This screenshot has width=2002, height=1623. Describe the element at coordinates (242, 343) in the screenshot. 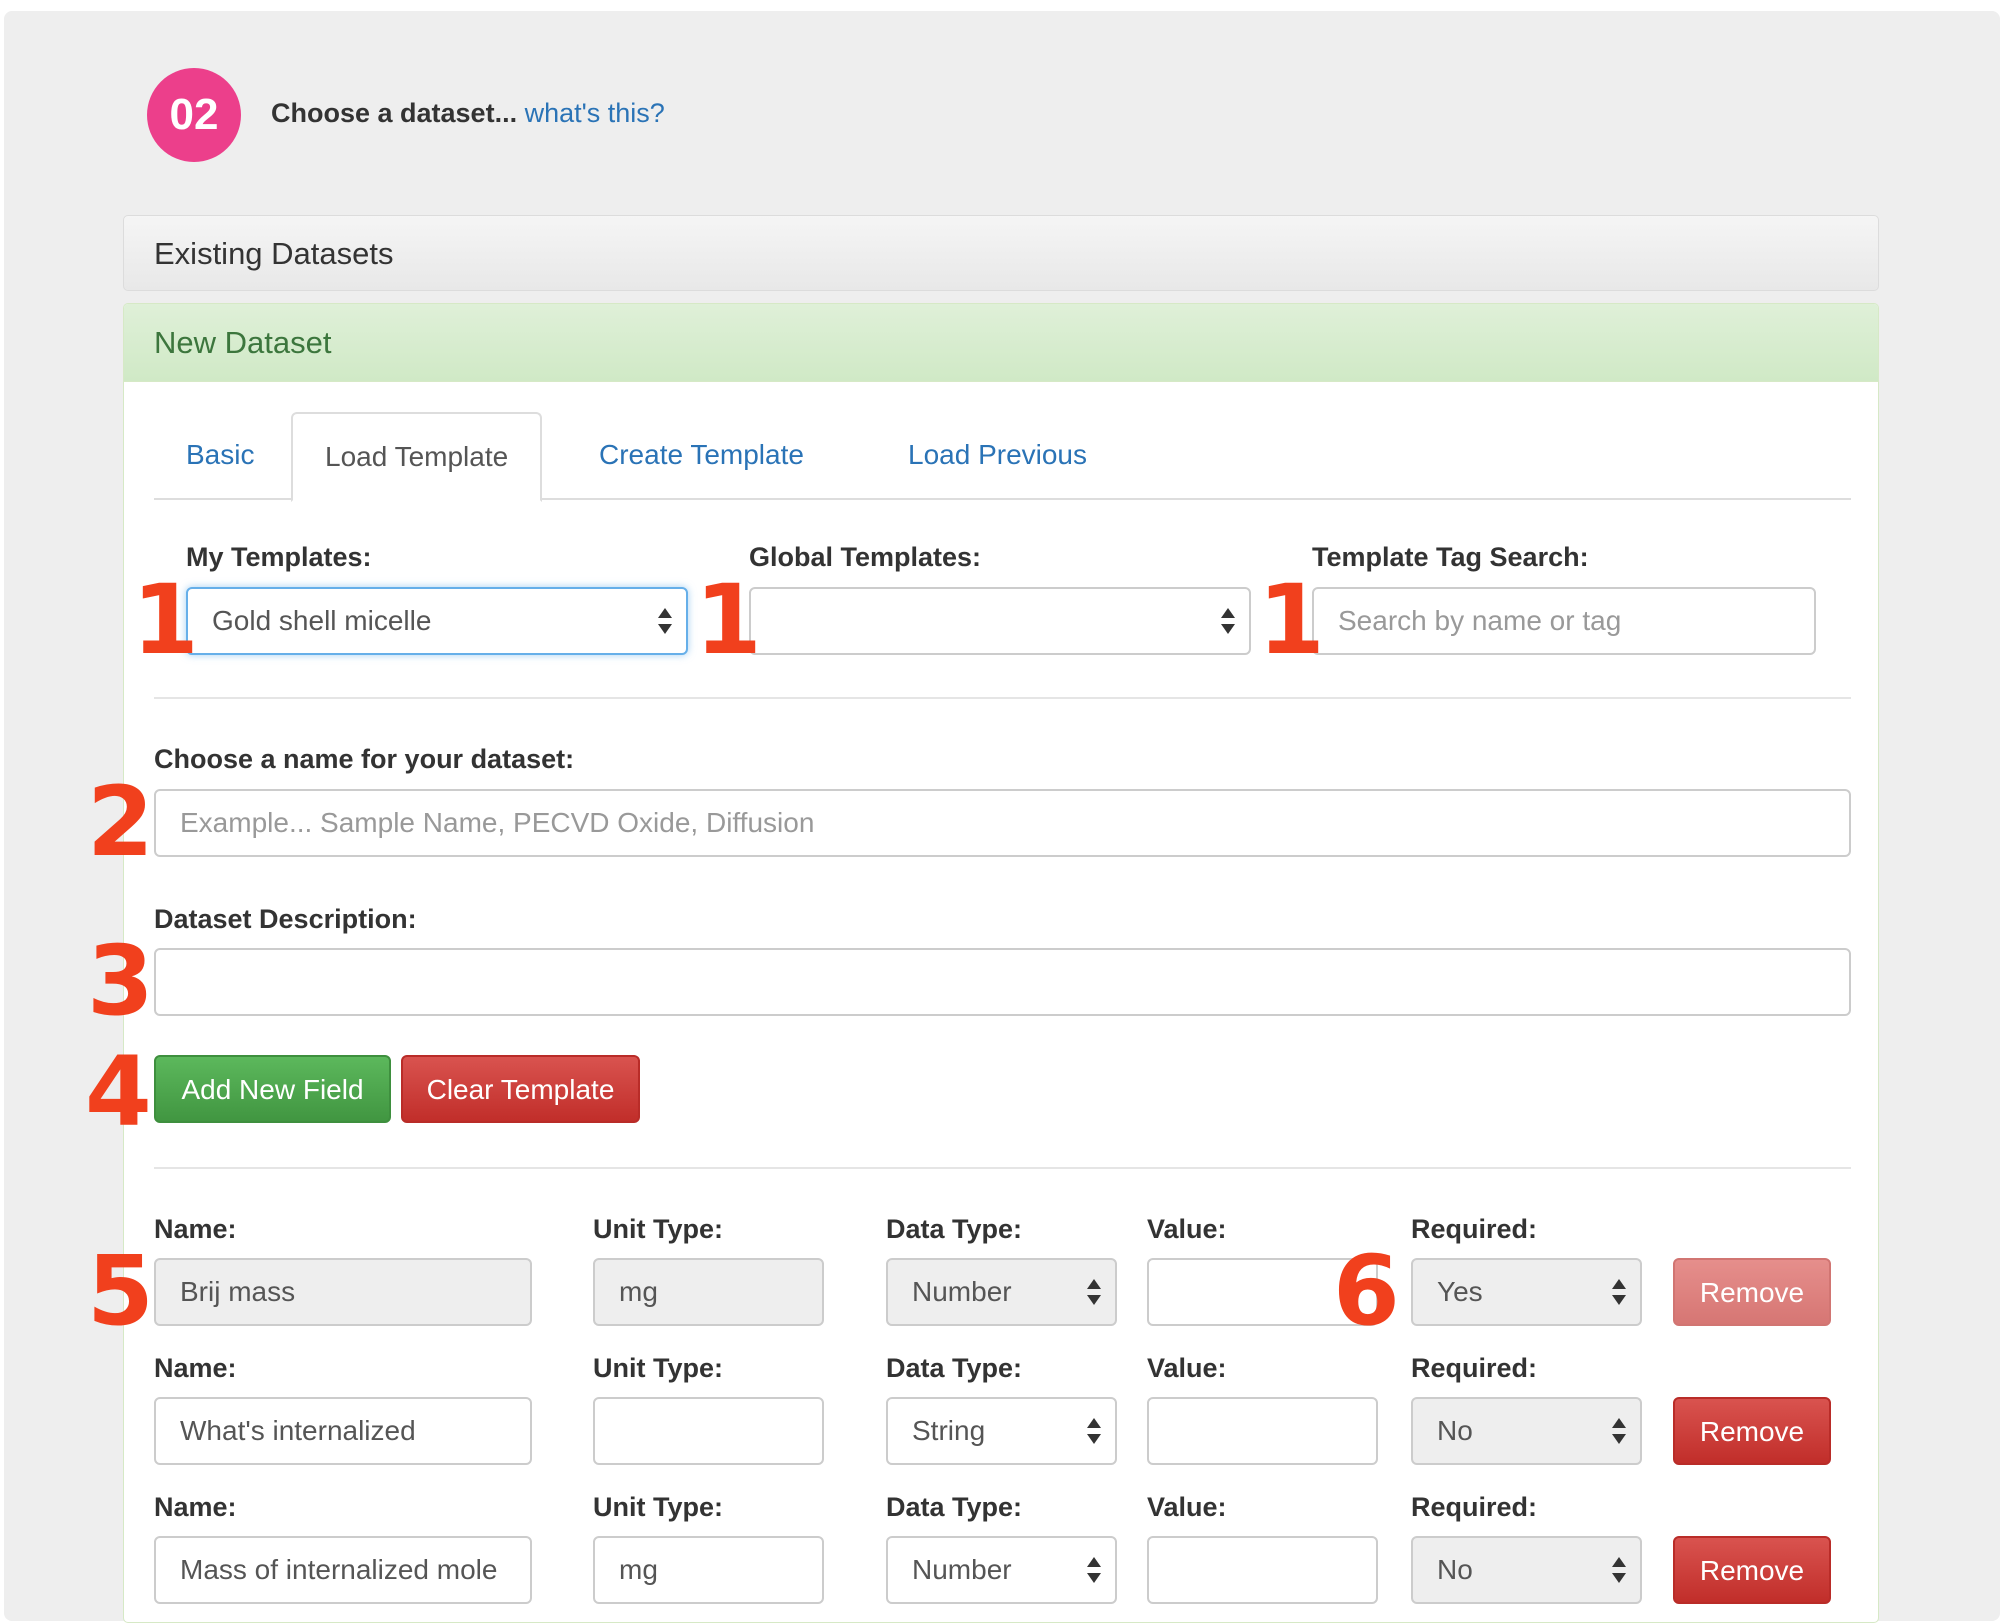

I see `new-dataset-title: New Dataset` at that location.